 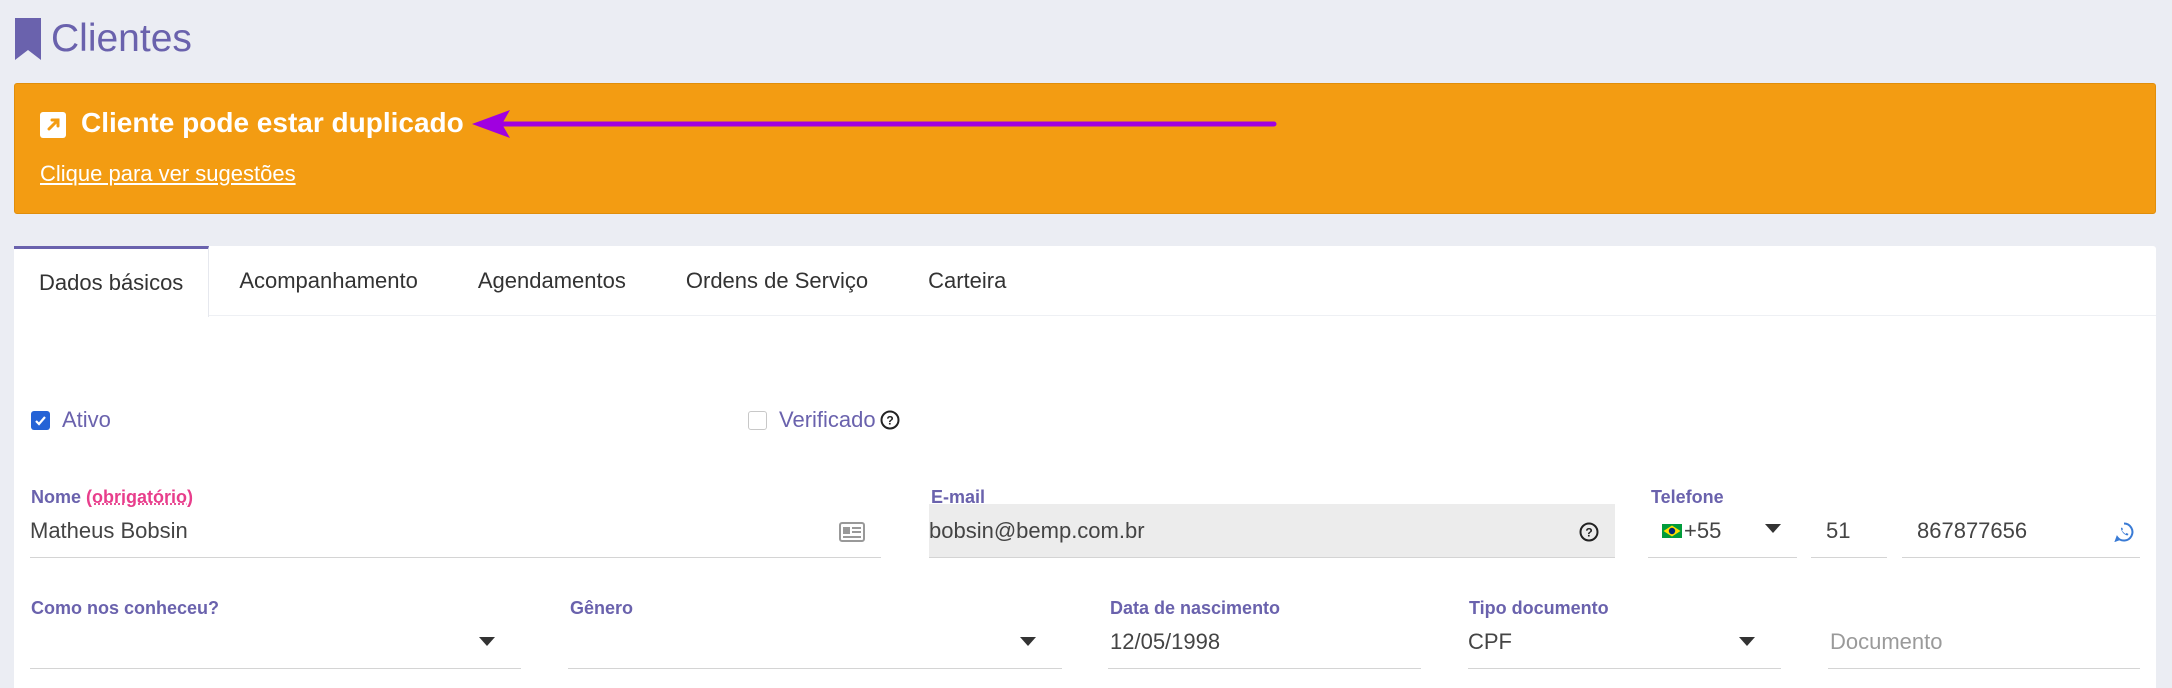 What do you see at coordinates (552, 281) in the screenshot?
I see `tab-agendamentos: Agendamentos` at bounding box center [552, 281].